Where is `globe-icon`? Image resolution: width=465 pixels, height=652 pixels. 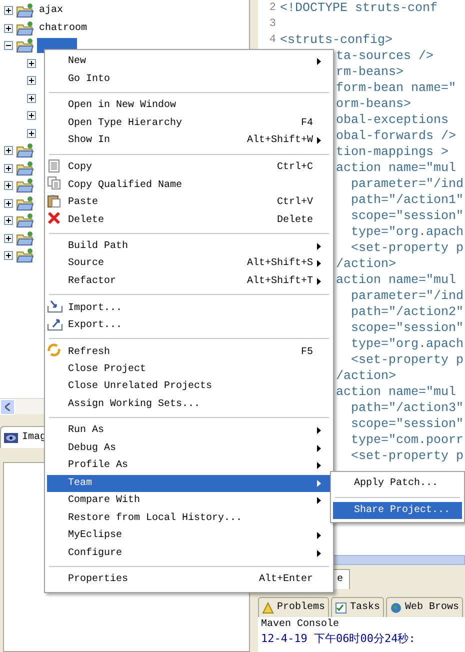
globe-icon is located at coordinates (396, 608).